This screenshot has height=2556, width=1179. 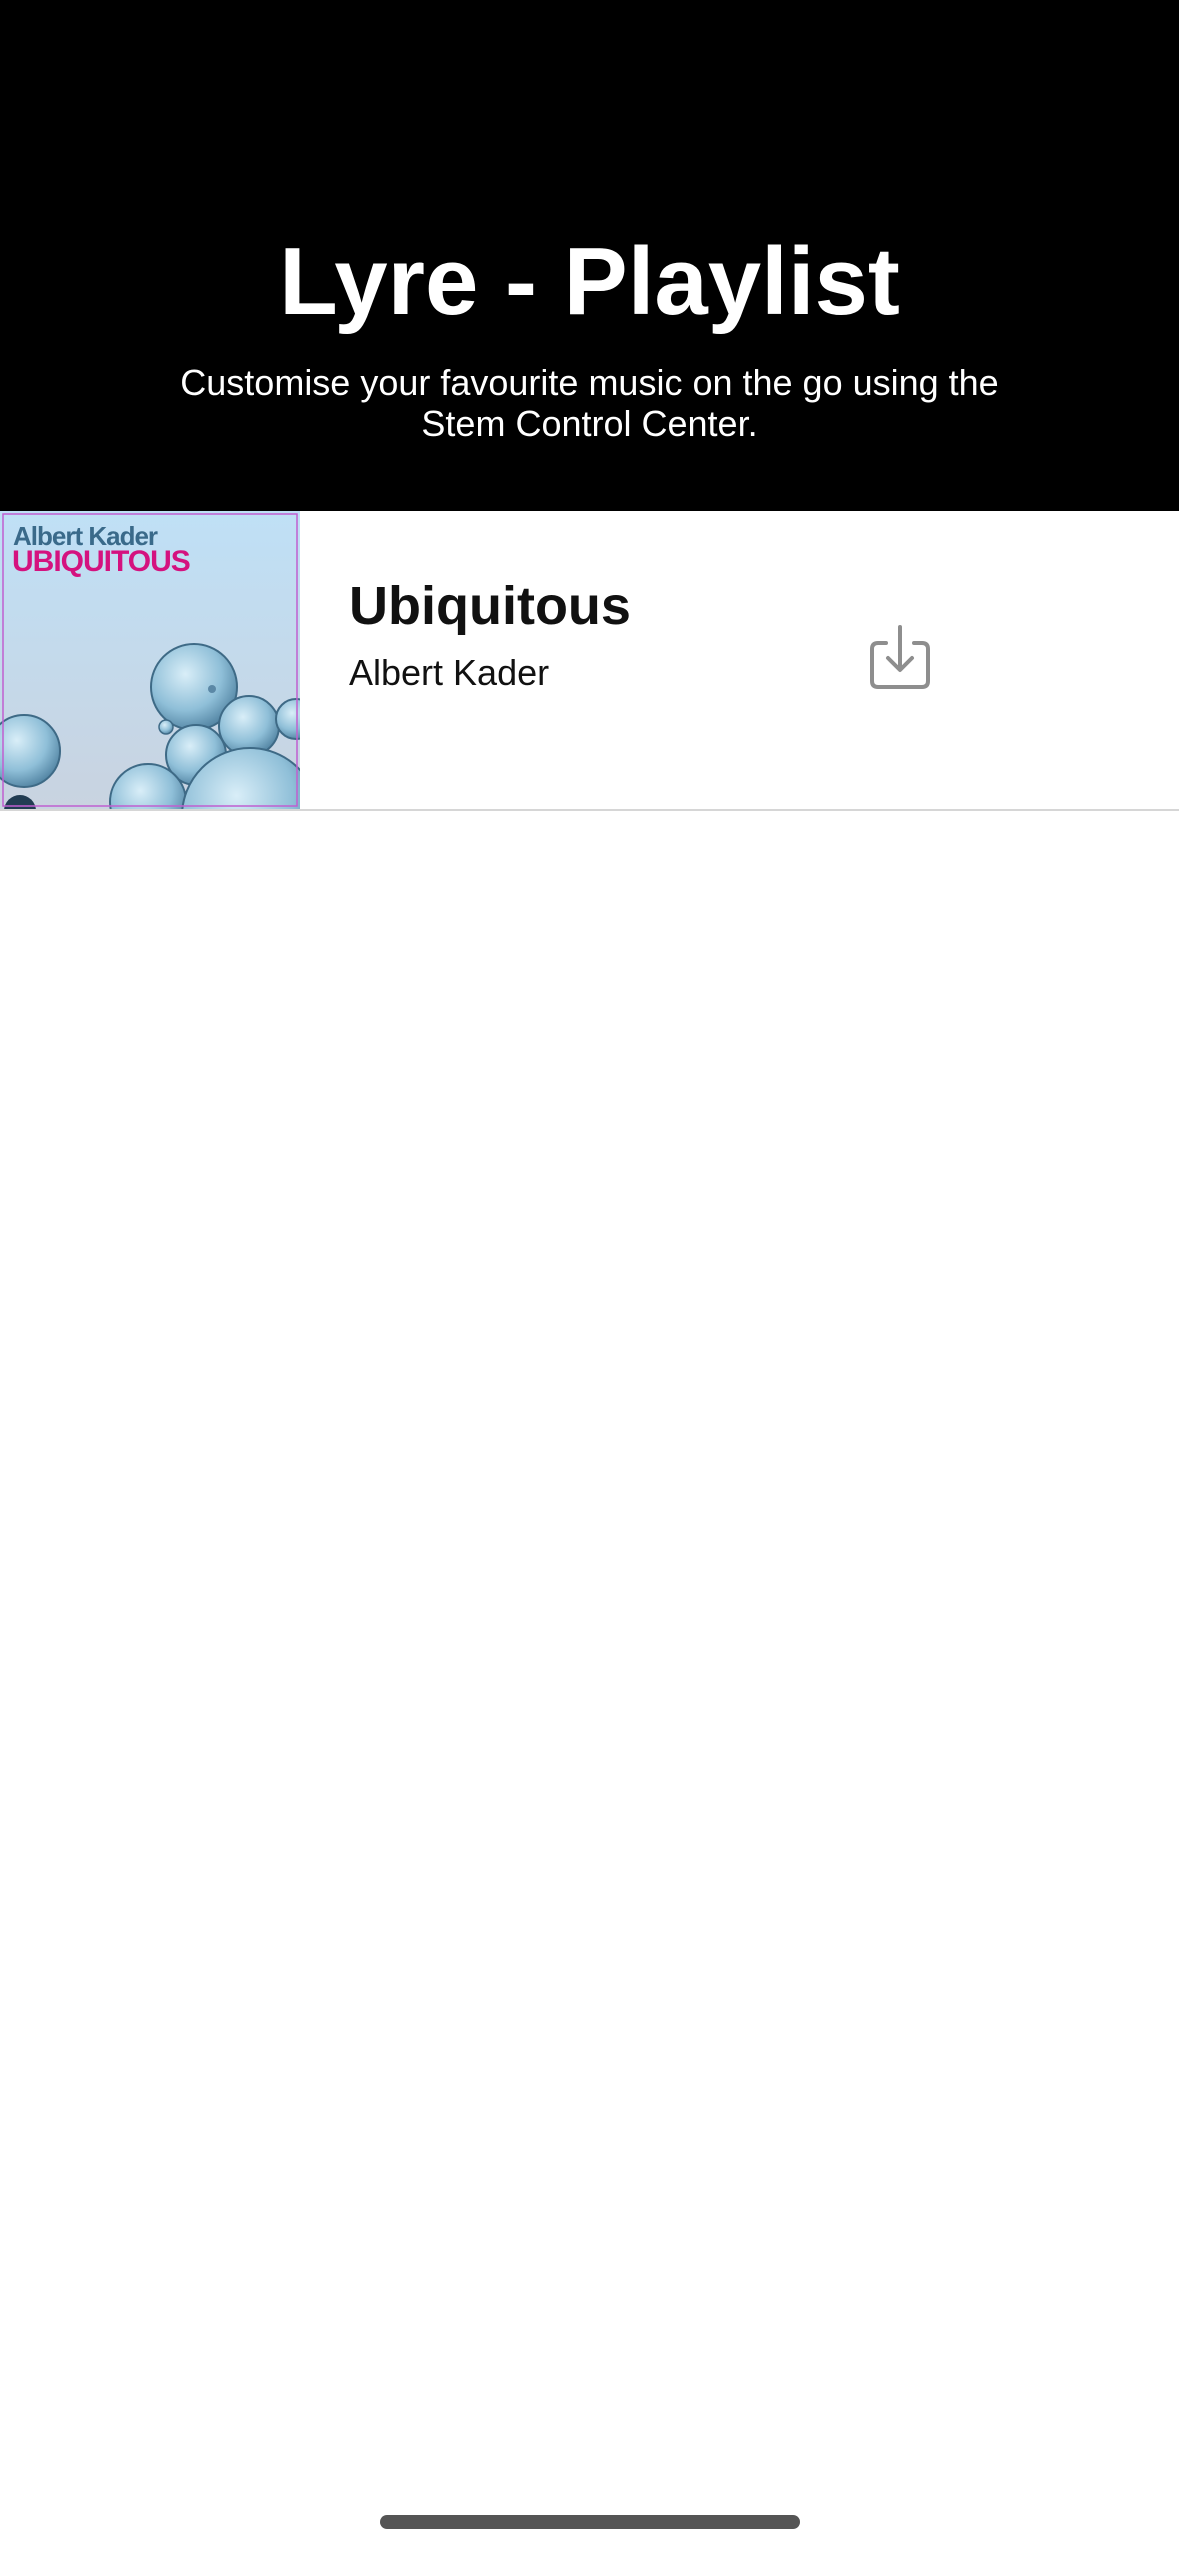 I want to click on cover-album-text: UBIQUITOUS, so click(x=101, y=561).